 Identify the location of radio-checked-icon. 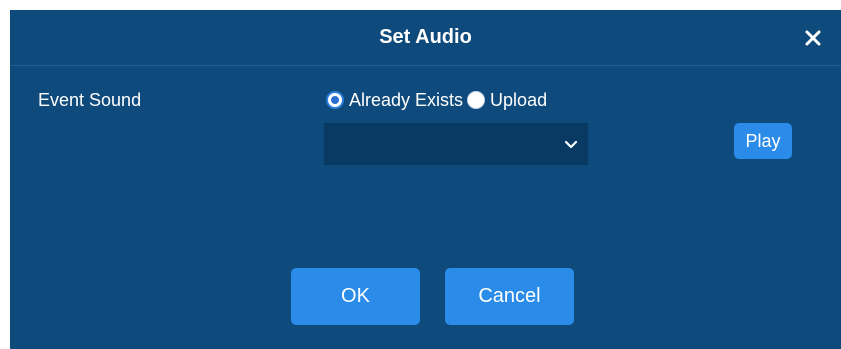
(335, 100).